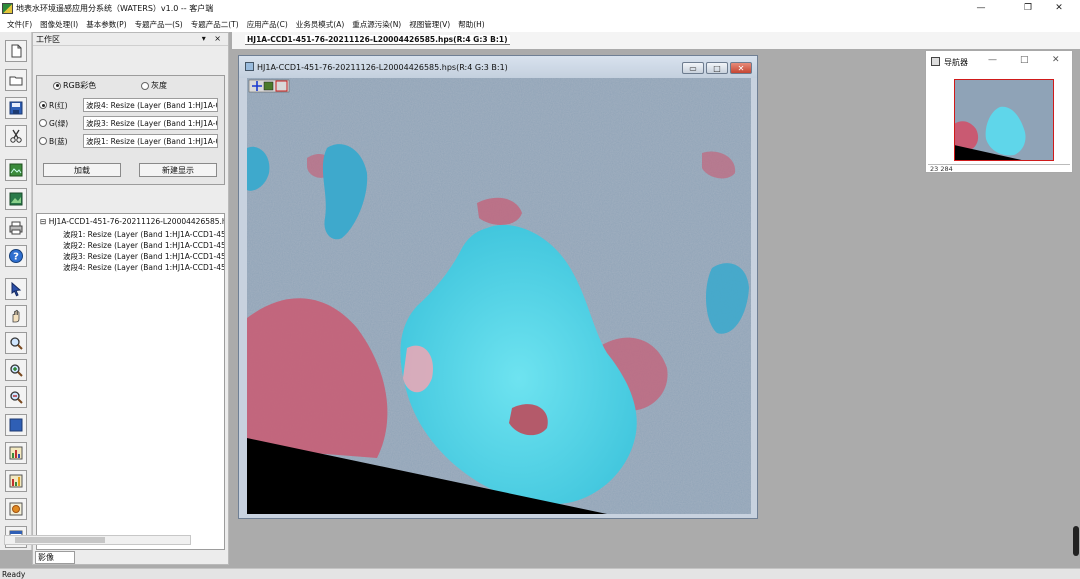 The image size is (1080, 579). I want to click on channel-green-select: 波段3: Resize (Layer (Band 1:HJ1A-C, so click(150, 123).